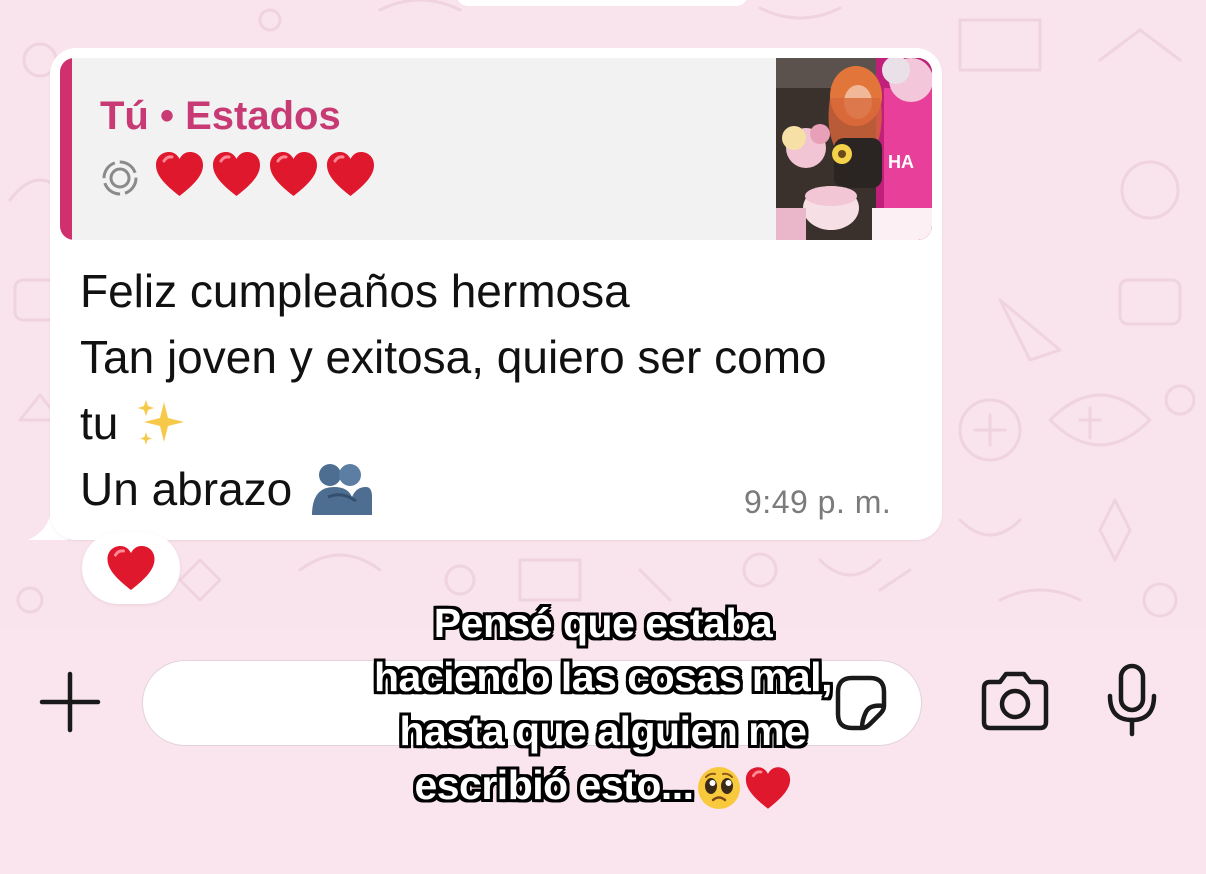  I want to click on plus-icon, so click(70, 702).